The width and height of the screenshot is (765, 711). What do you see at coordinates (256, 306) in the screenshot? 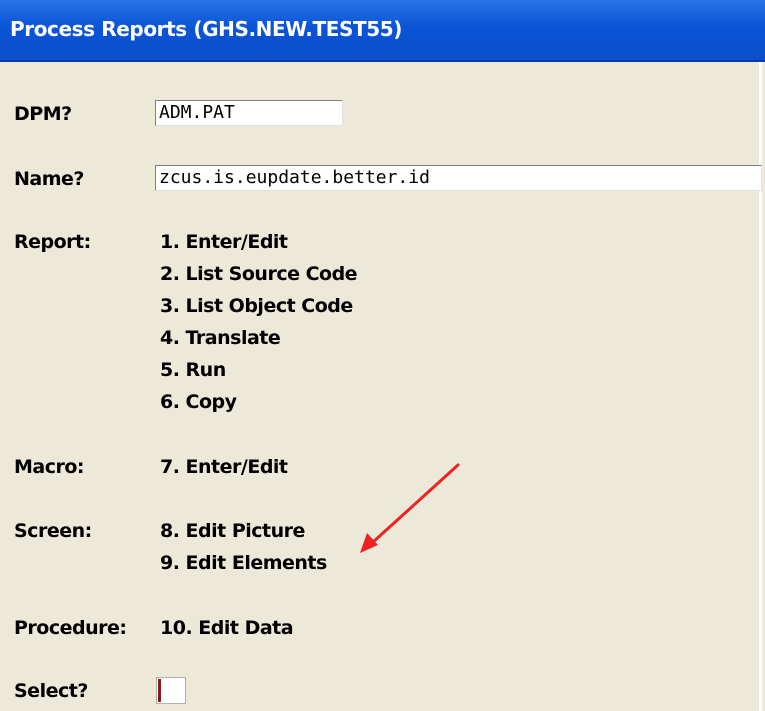
I see `menu-item-list-object-code: 3. List Object Code` at bounding box center [256, 306].